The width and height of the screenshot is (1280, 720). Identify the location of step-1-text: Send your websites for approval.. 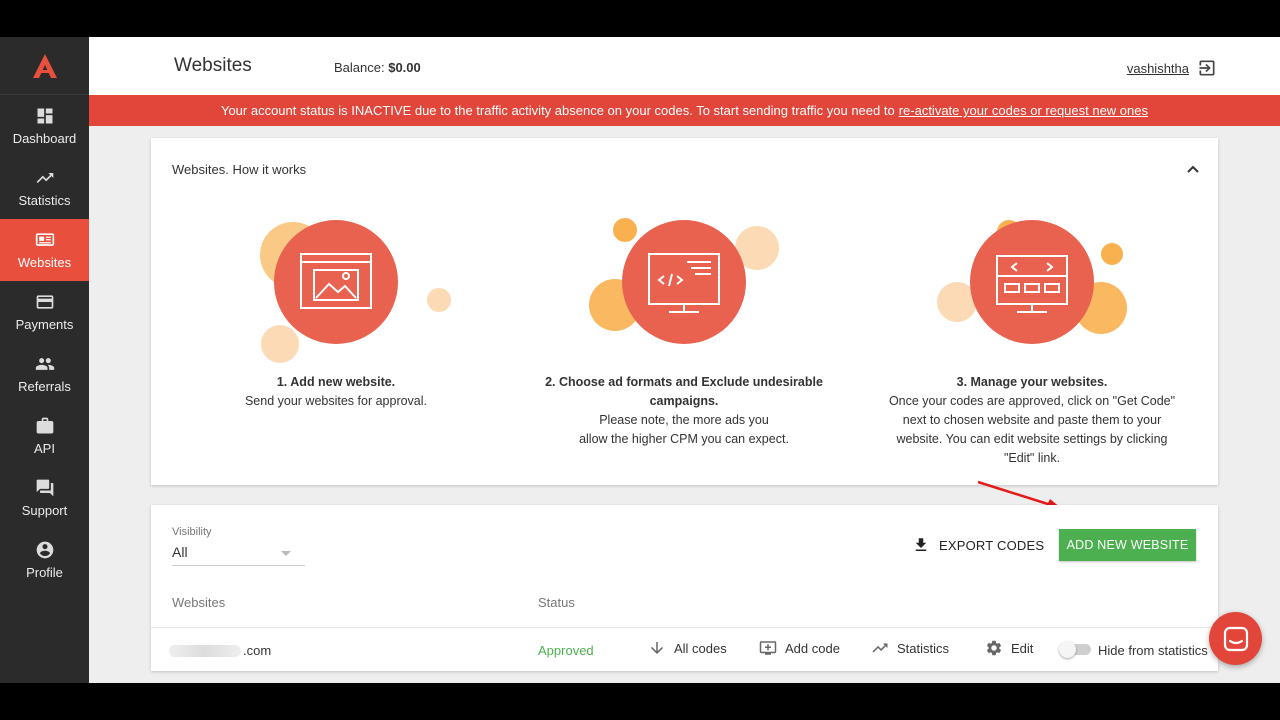
(336, 401).